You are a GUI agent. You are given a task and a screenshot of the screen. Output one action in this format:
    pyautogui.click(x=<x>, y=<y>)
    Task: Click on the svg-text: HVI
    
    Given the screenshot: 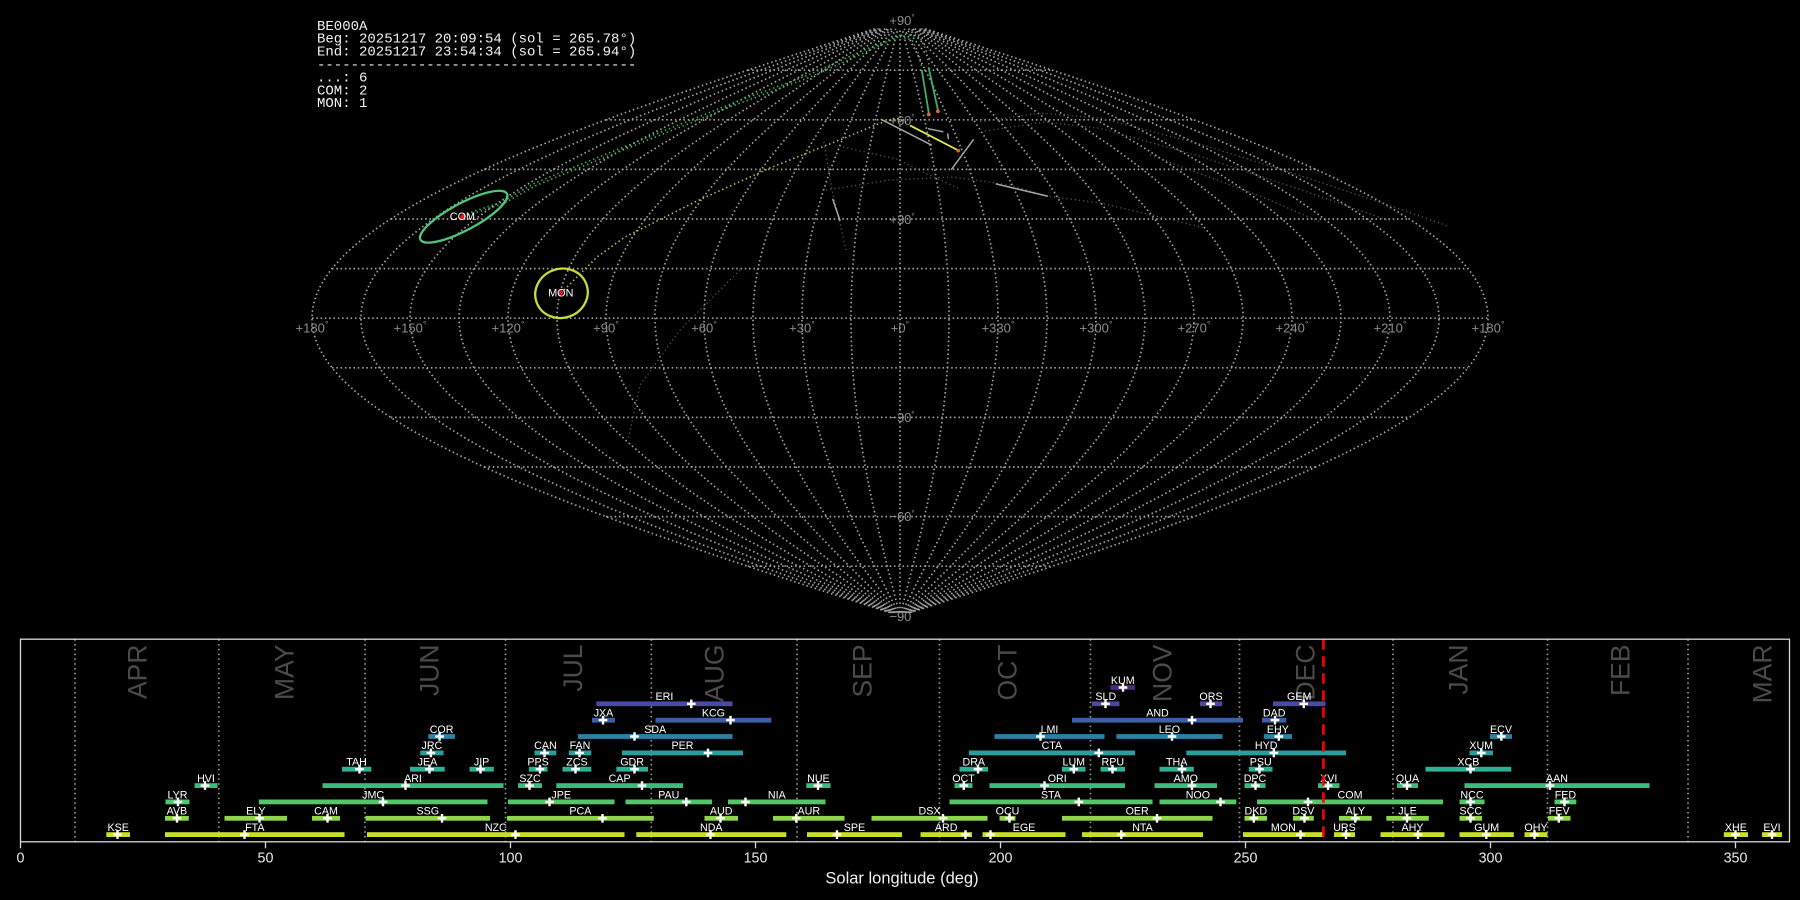 What is the action you would take?
    pyautogui.click(x=206, y=779)
    